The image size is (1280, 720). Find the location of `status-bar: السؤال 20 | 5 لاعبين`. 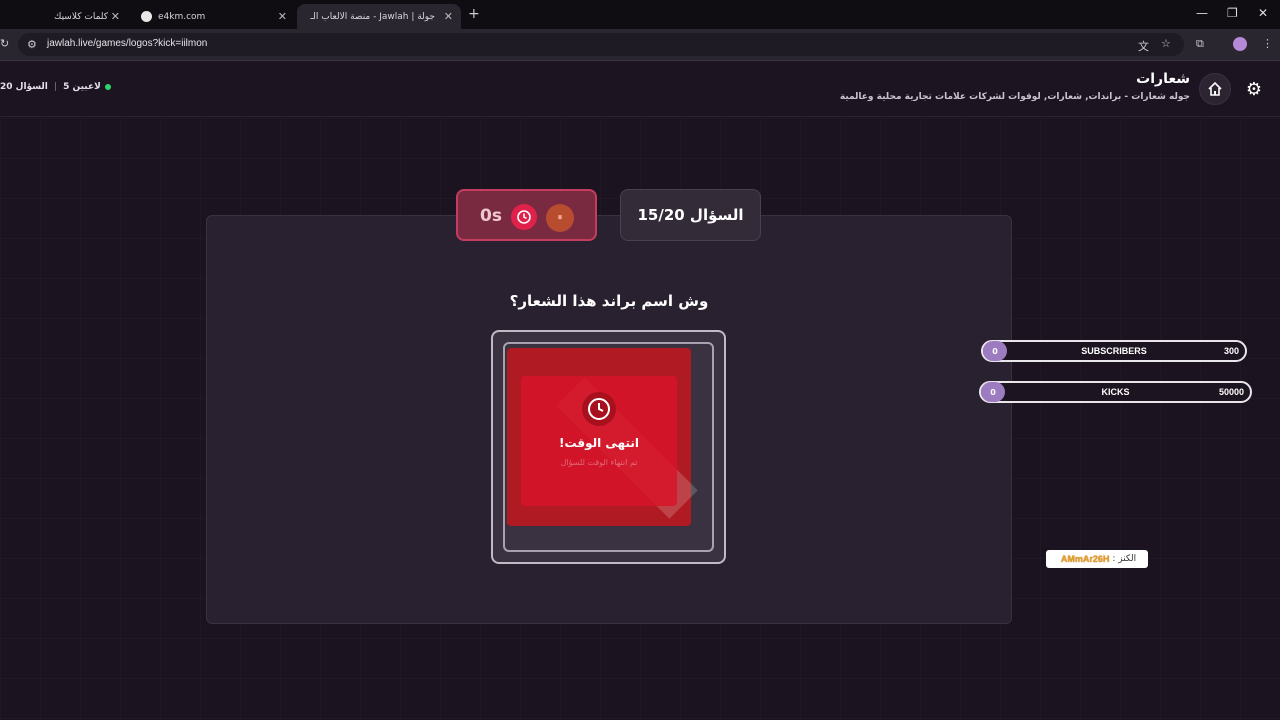

status-bar: السؤال 20 | 5 لاعبين is located at coordinates (55, 87).